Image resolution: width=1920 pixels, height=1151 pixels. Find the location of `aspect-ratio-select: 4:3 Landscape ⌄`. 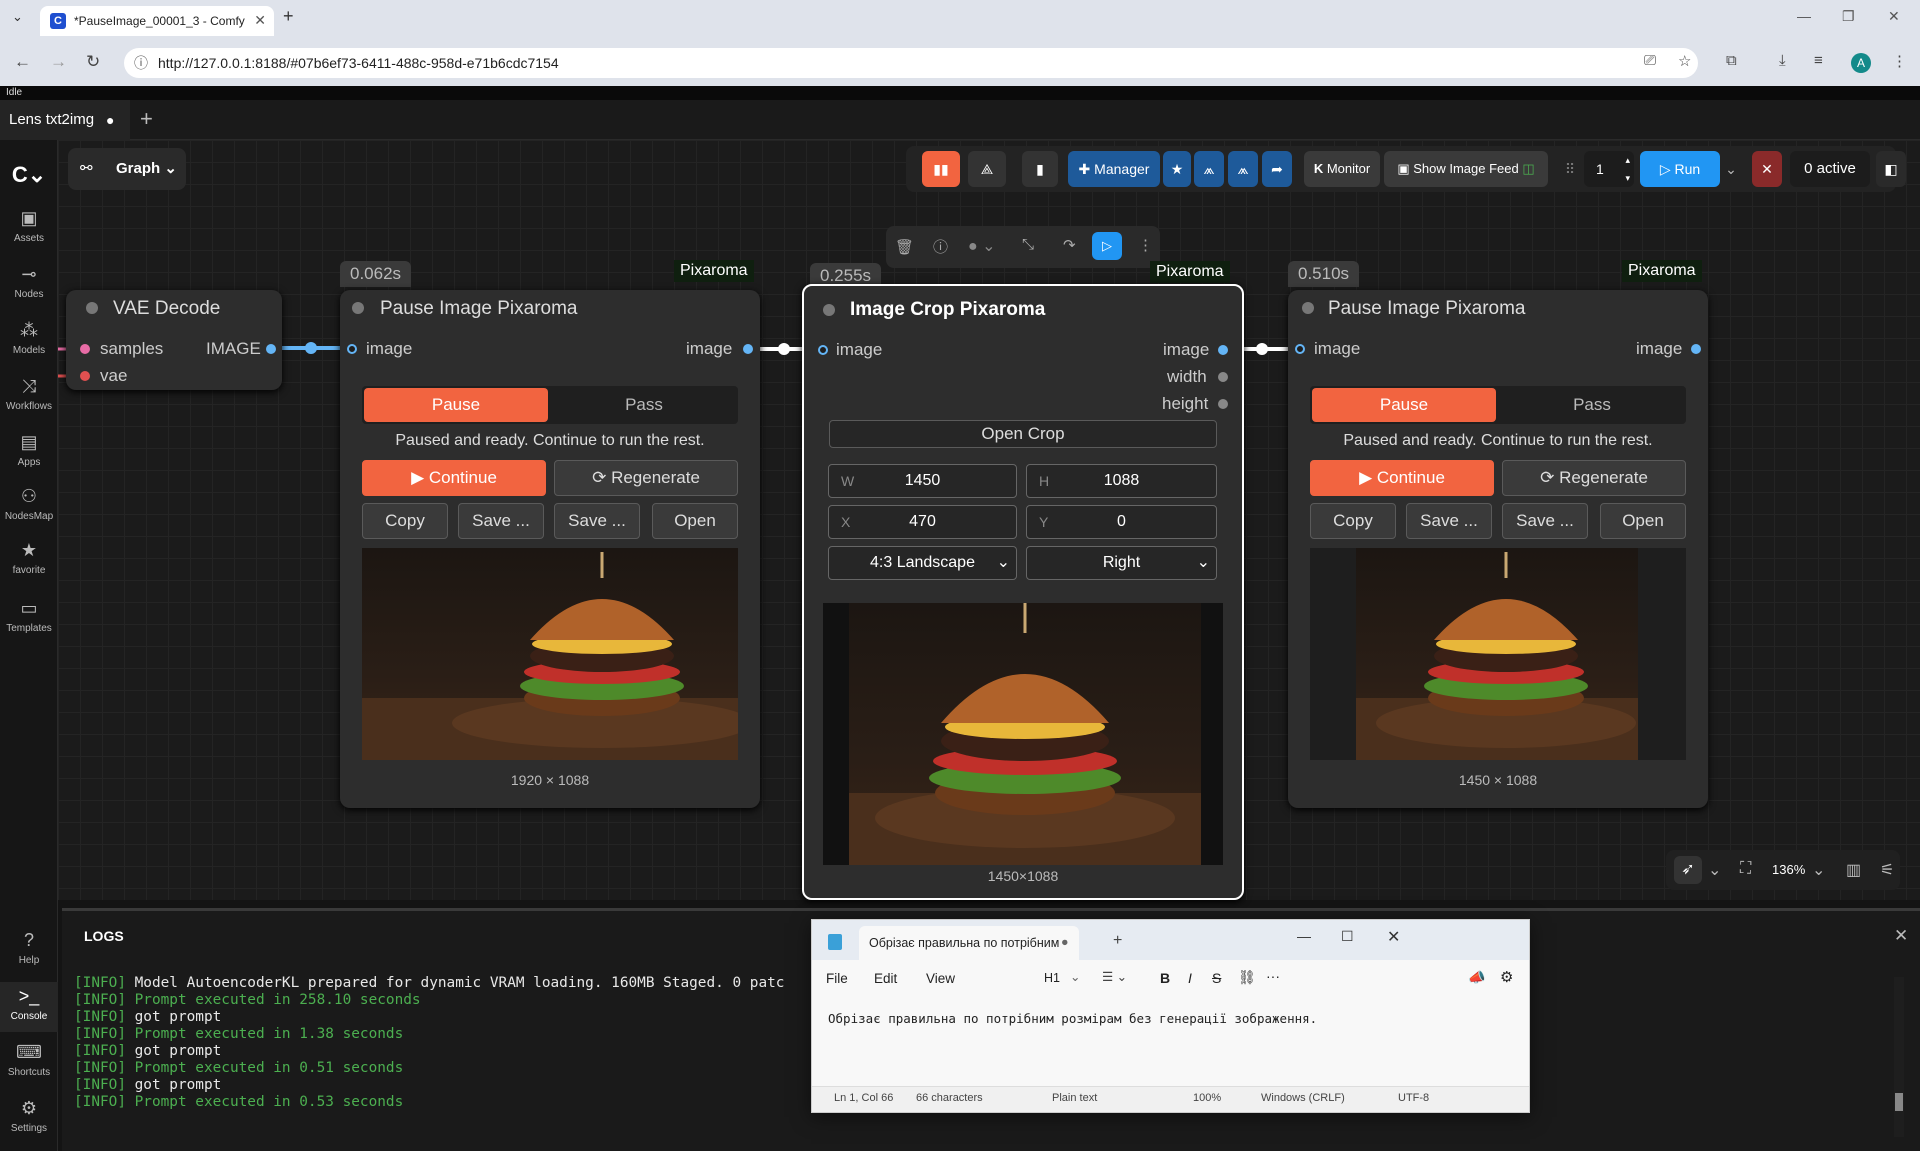

aspect-ratio-select: 4:3 Landscape ⌄ is located at coordinates (922, 563).